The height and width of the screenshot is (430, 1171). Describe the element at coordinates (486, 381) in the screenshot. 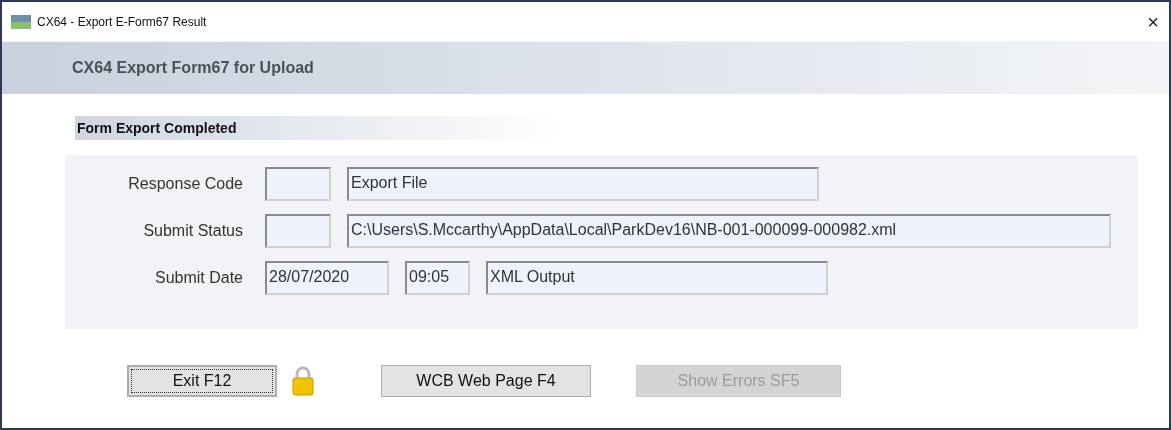

I see `action-button: WCB Web Page F4` at that location.